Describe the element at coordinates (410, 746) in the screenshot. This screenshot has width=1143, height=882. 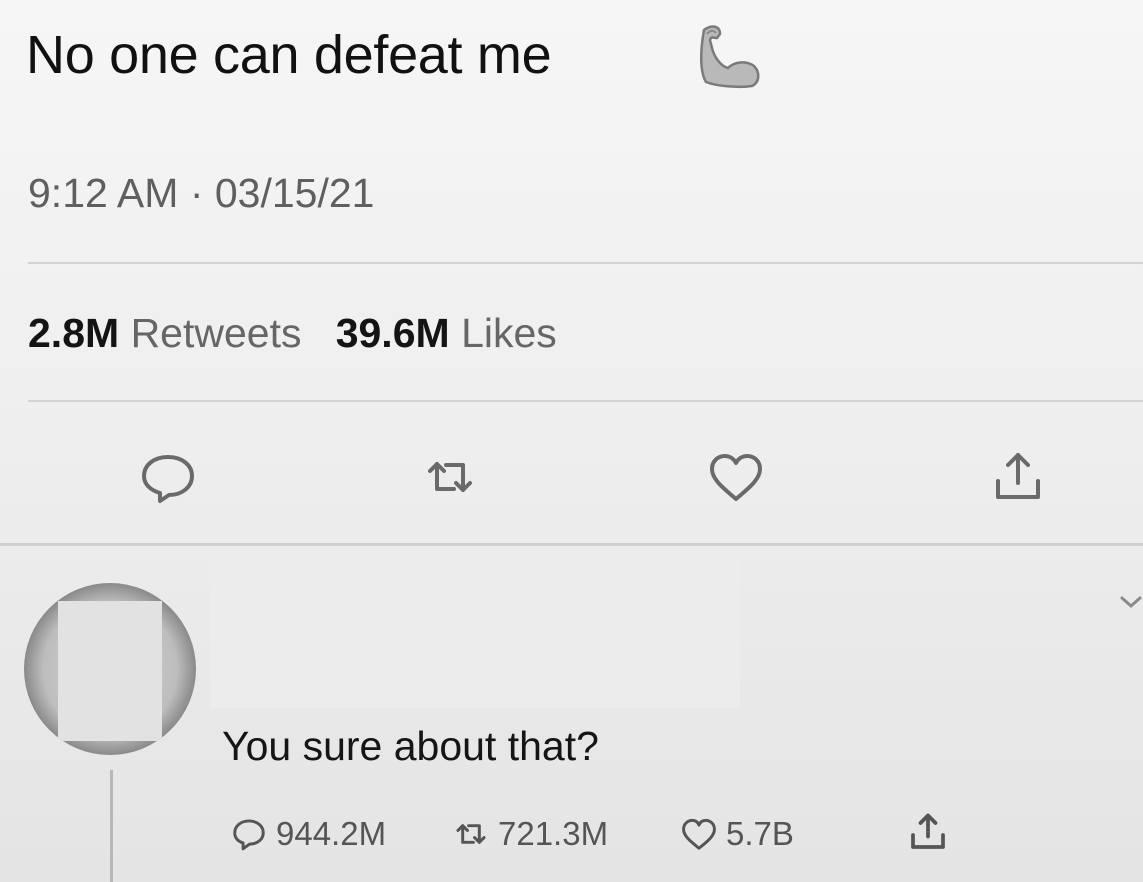
I see `reply-text: You sure about that?` at that location.